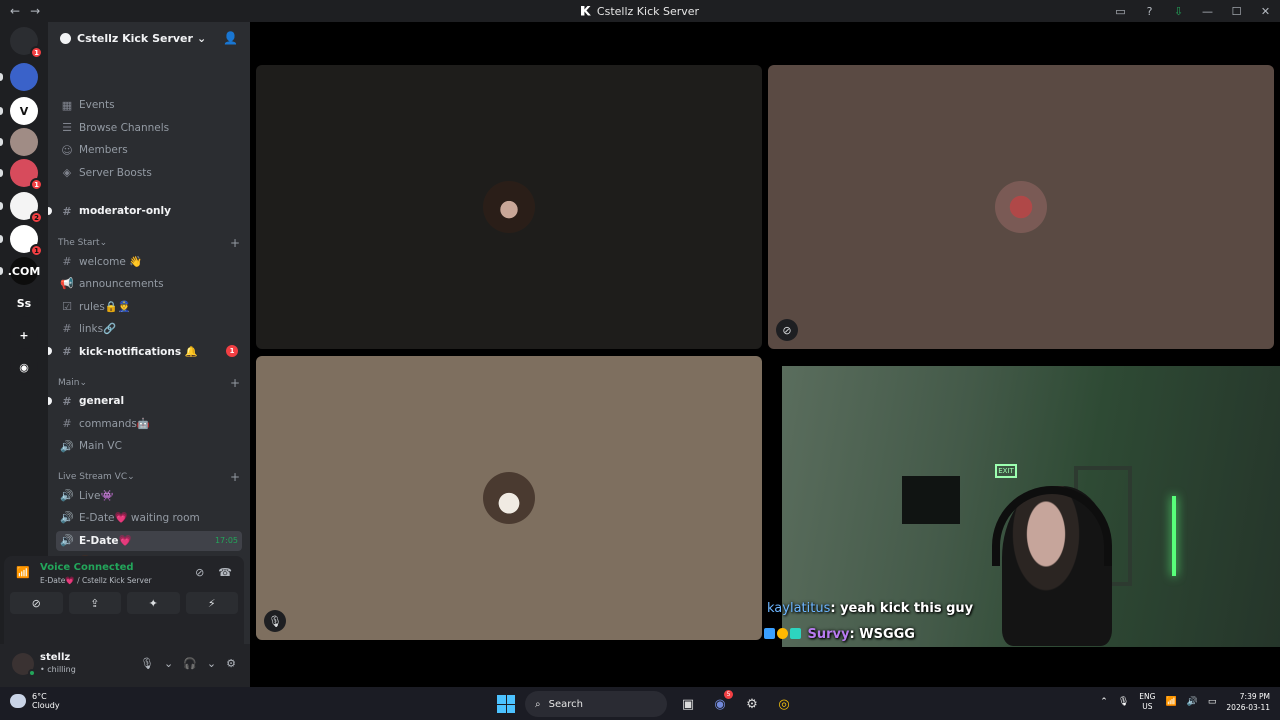 The height and width of the screenshot is (720, 1280). What do you see at coordinates (721, 702) in the screenshot?
I see `discord-taskbar-icon: ◉ 5` at bounding box center [721, 702].